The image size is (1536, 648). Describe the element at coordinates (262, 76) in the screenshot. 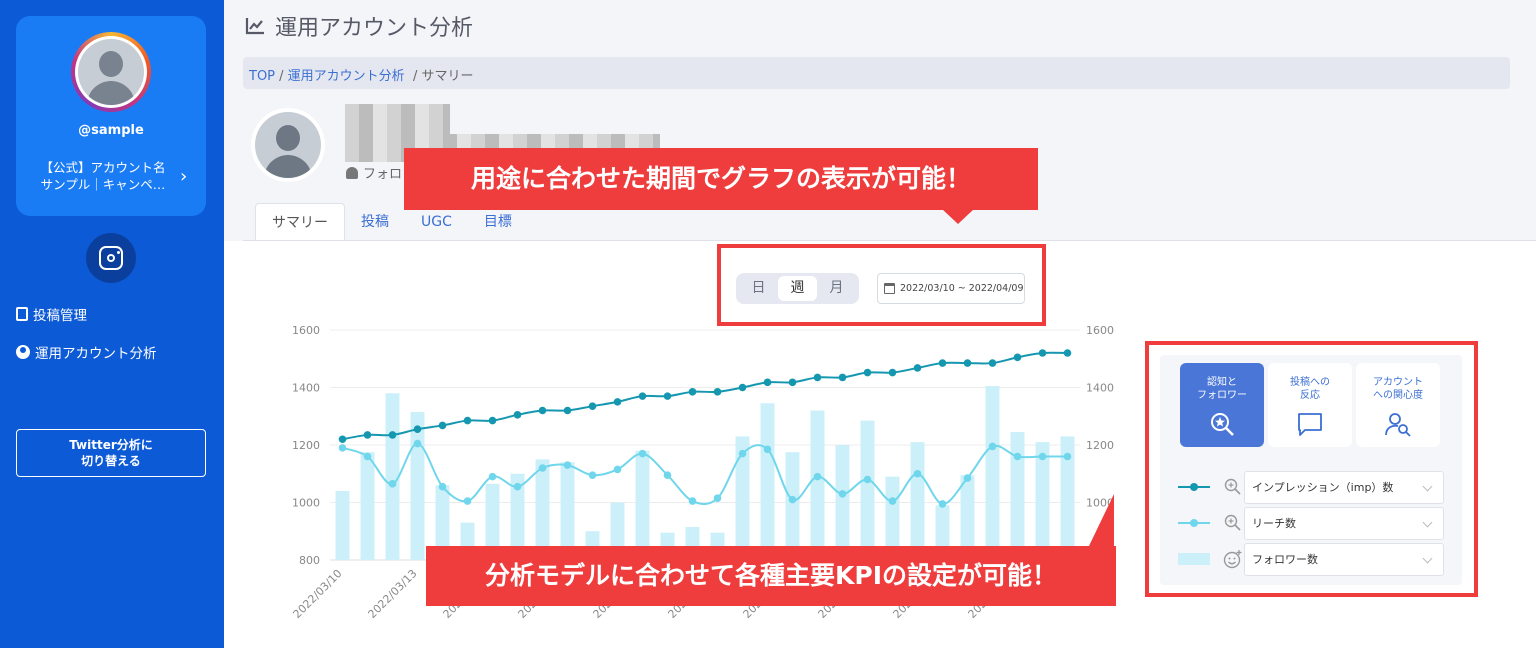

I see `breadcrumb-top: TOP` at that location.